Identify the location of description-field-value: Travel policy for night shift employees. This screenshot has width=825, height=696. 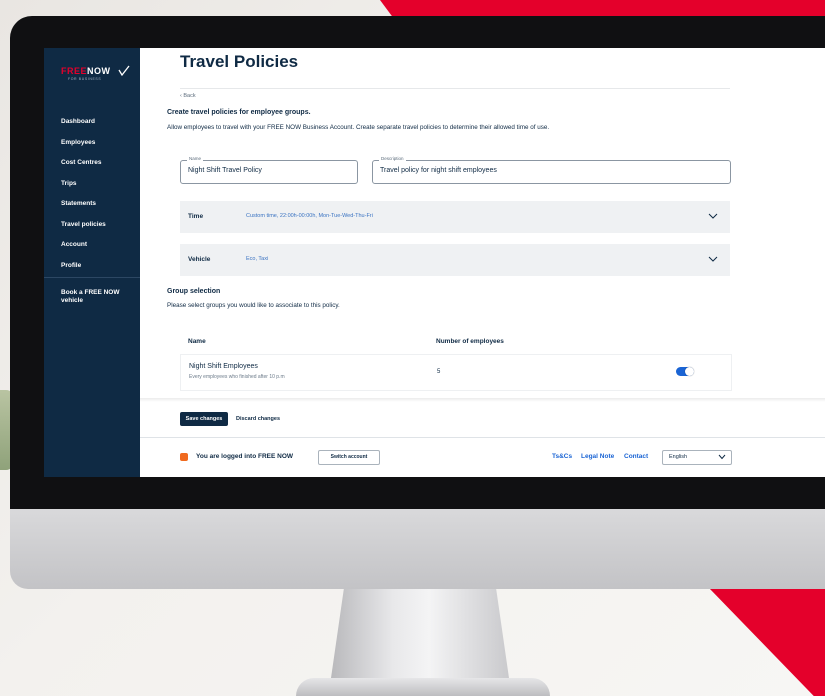
(438, 170).